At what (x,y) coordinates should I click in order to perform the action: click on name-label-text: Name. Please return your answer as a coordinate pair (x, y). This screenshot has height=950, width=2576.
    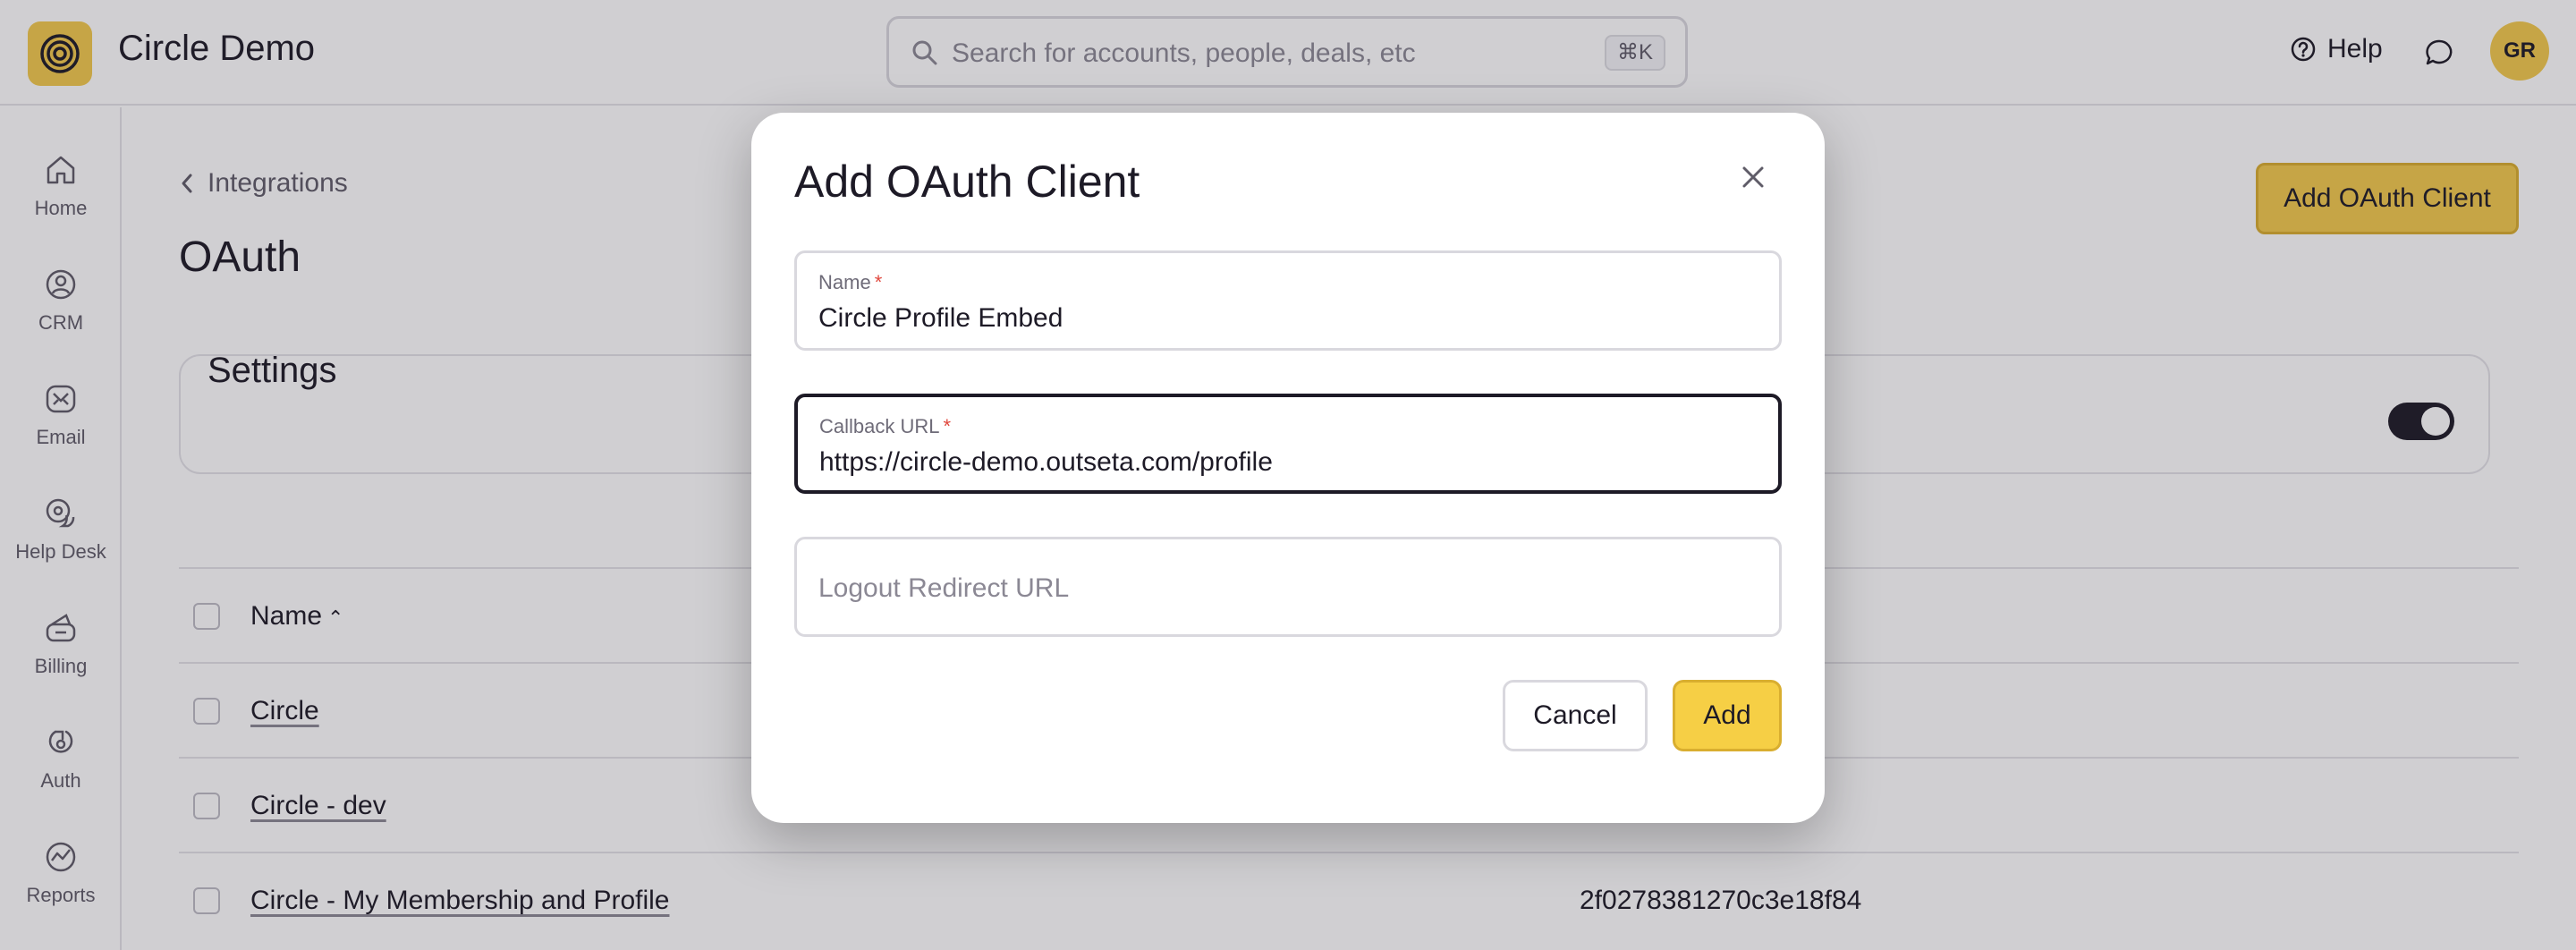
    Looking at the image, I should click on (844, 282).